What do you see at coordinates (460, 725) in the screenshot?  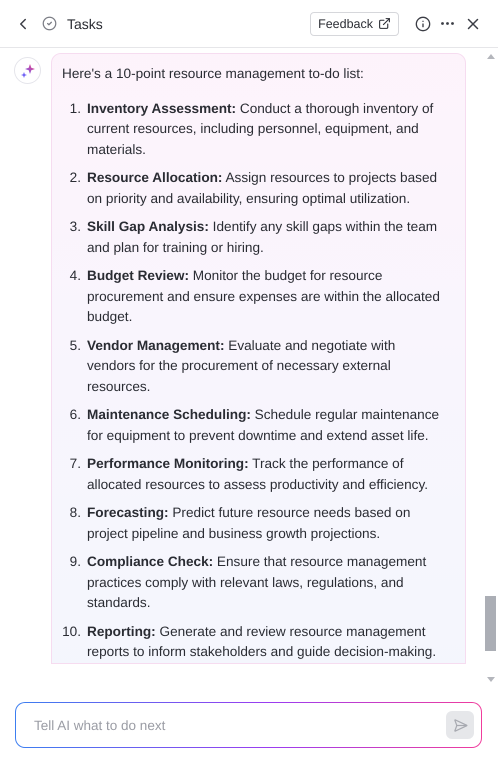 I see `send-icon` at bounding box center [460, 725].